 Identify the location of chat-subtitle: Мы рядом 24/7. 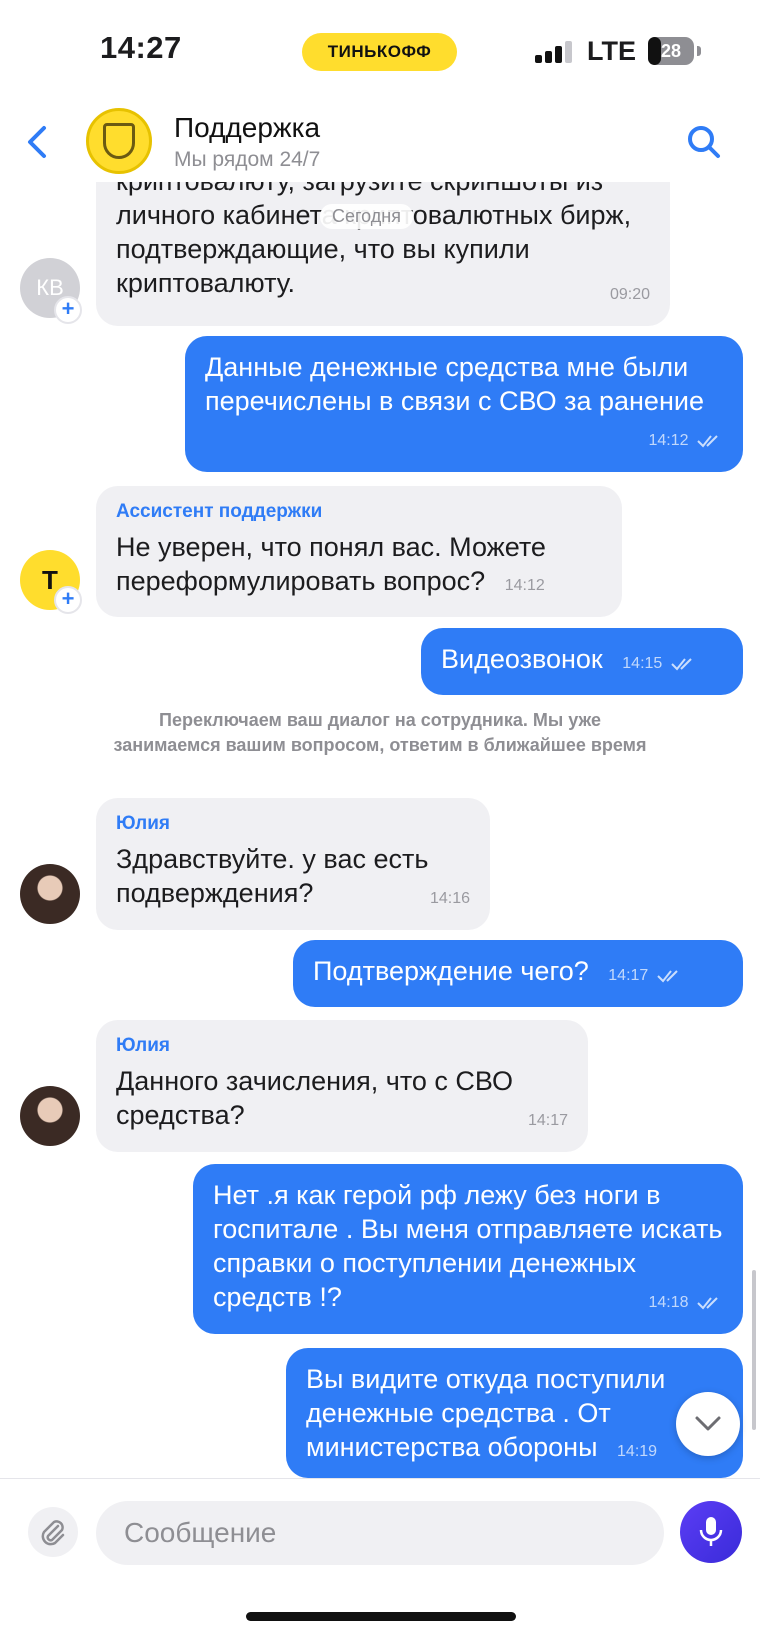
(247, 159).